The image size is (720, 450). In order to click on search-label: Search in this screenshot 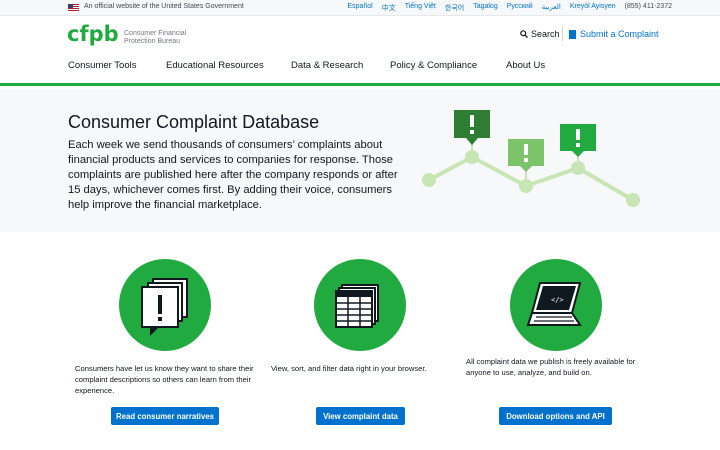, I will do `click(545, 34)`.